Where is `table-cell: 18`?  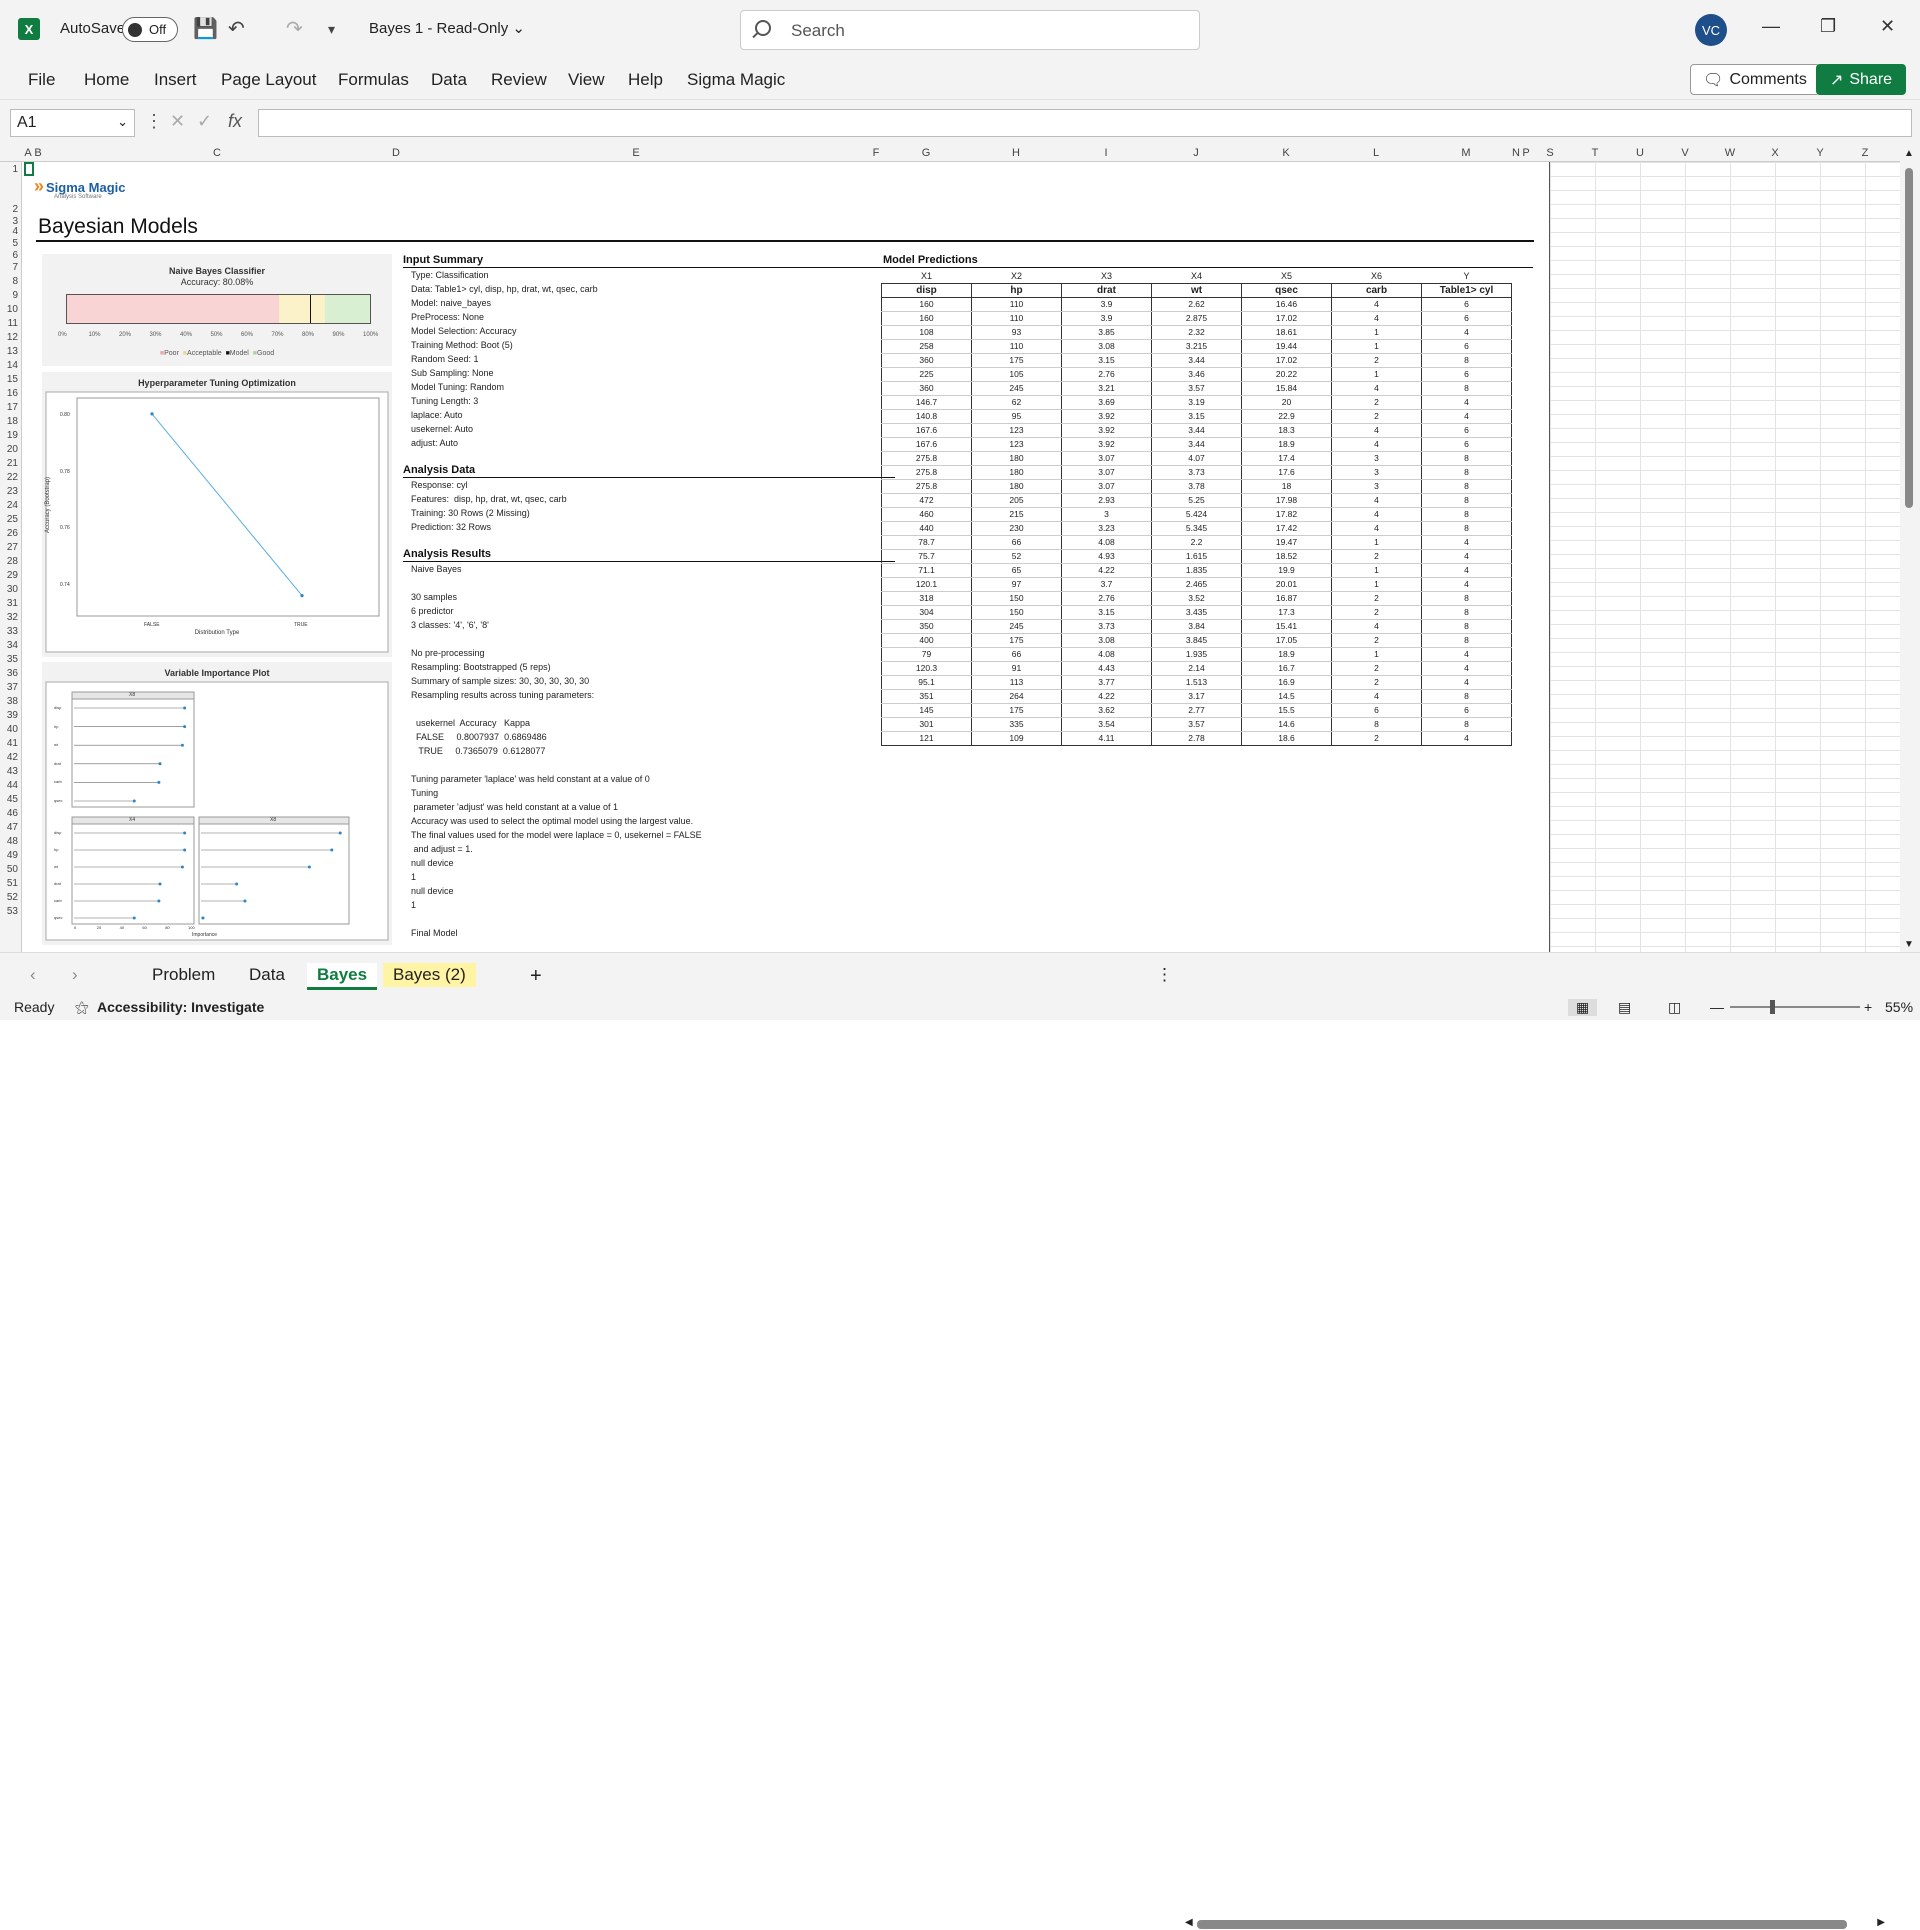 table-cell: 18 is located at coordinates (1286, 486).